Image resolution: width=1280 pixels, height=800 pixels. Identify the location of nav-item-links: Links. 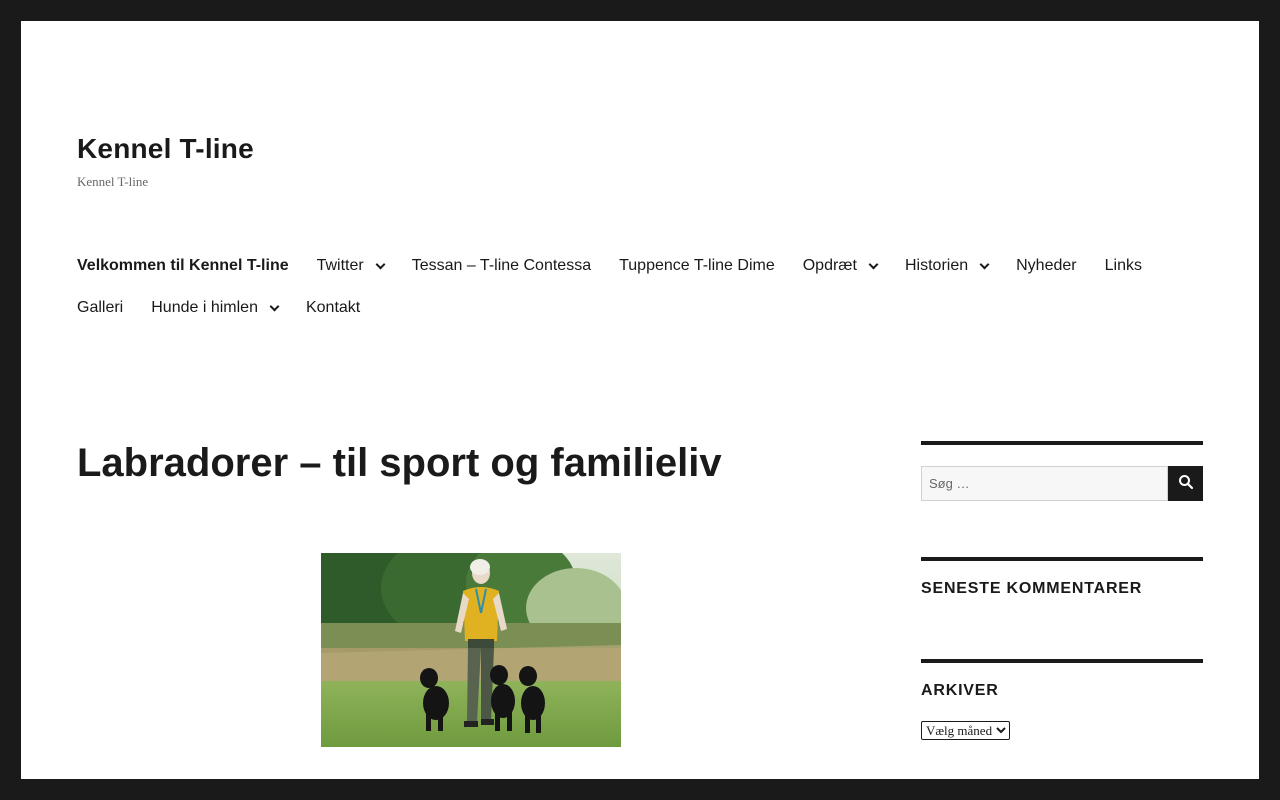
(1123, 266).